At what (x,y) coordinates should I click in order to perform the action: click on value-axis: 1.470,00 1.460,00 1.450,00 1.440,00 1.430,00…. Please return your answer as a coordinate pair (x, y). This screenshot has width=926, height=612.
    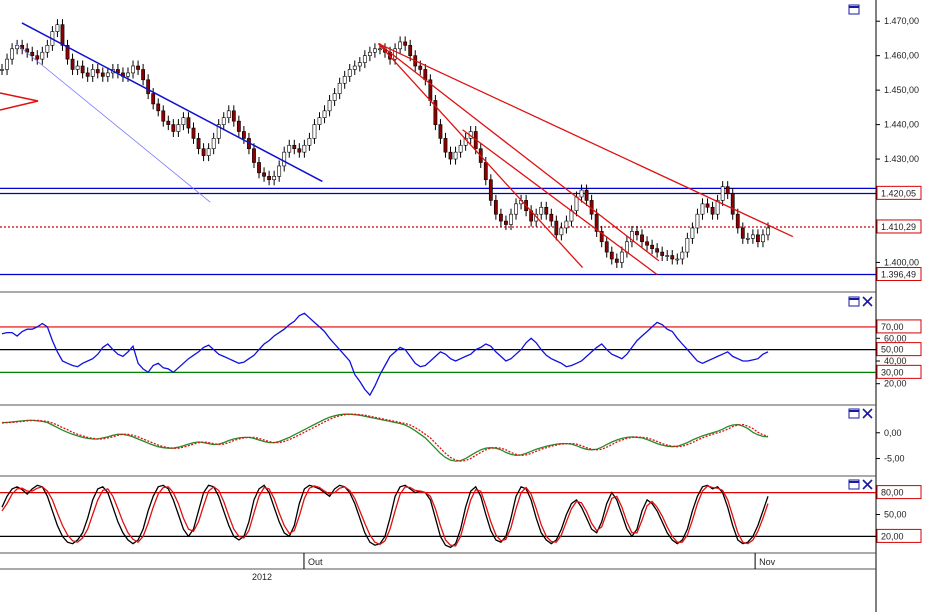
    Looking at the image, I should click on (899, 279).